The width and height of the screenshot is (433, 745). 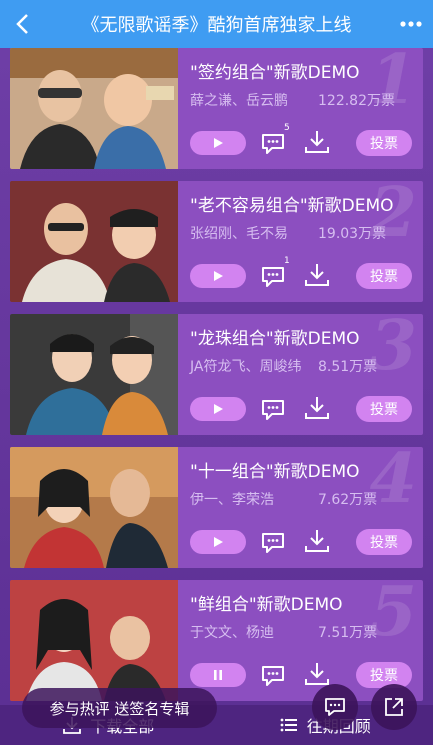 I want to click on hot-review-button: 参与热评 送签名专辑, so click(x=119, y=708).